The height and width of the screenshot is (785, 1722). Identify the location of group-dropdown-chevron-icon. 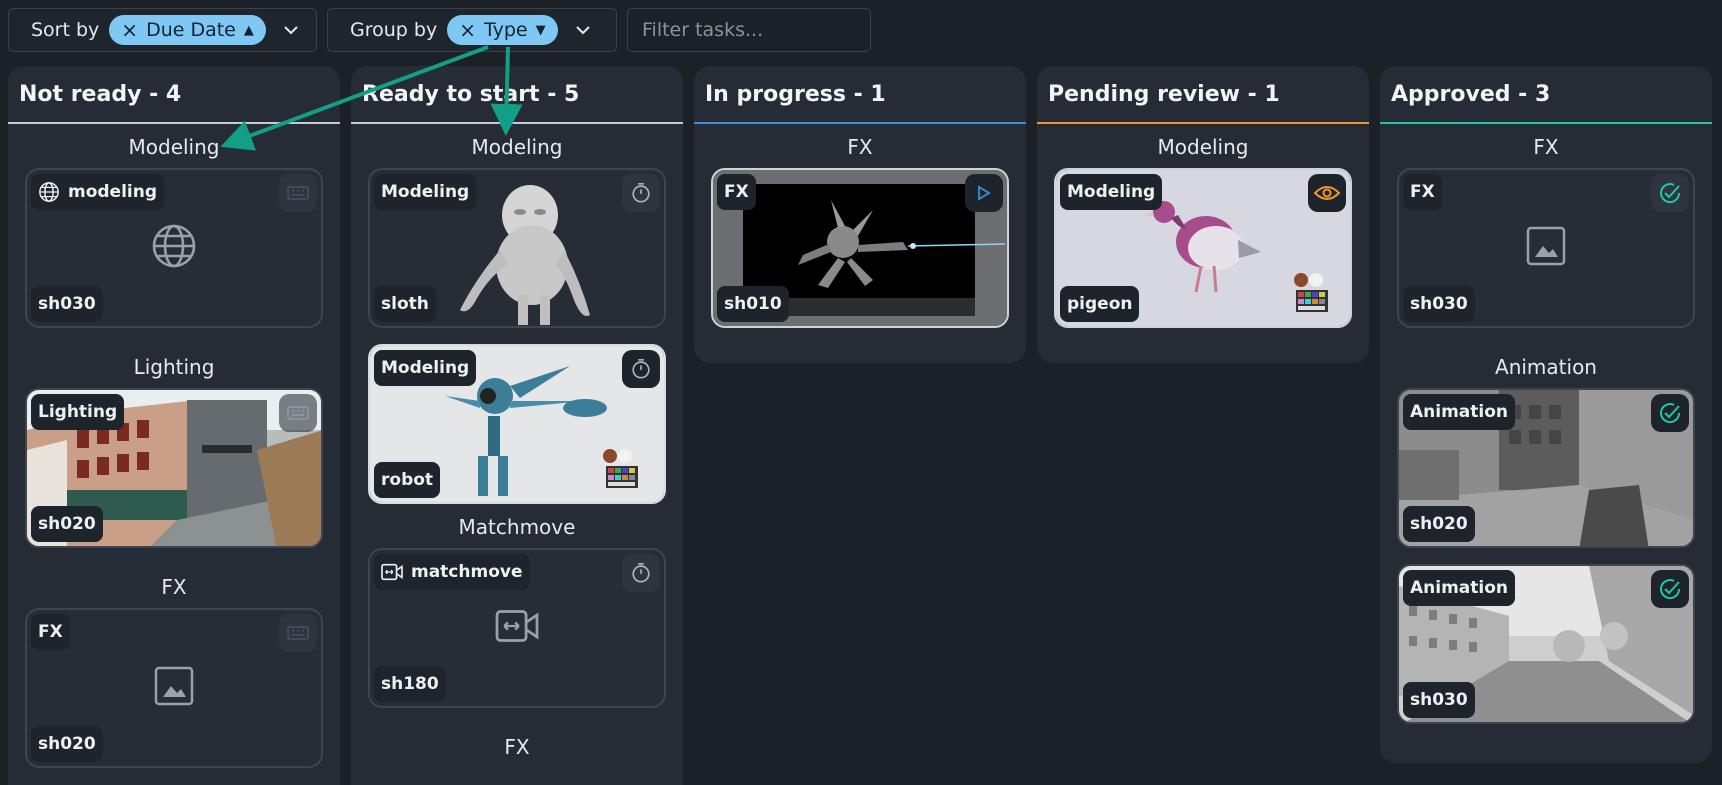
(583, 30).